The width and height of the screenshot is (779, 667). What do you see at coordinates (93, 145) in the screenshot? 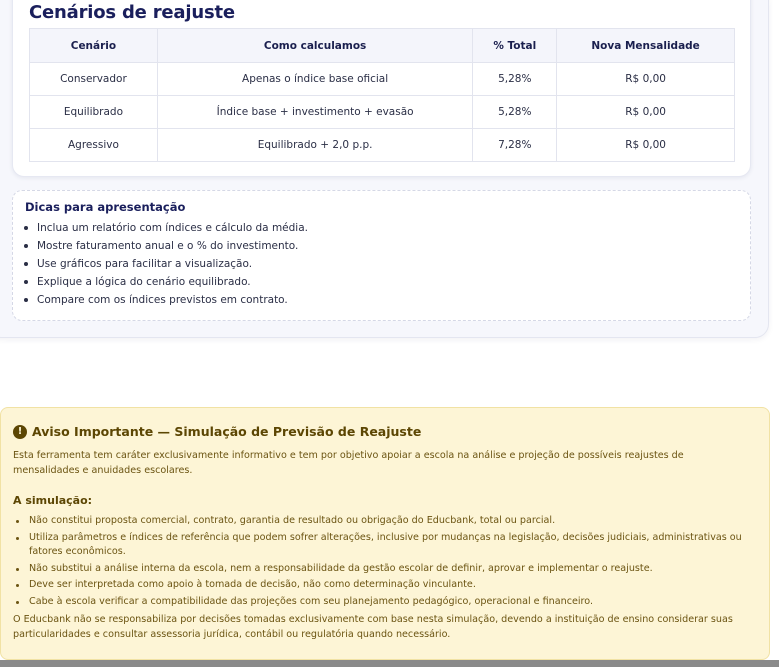
I see `scenario-name: Agressivo` at bounding box center [93, 145].